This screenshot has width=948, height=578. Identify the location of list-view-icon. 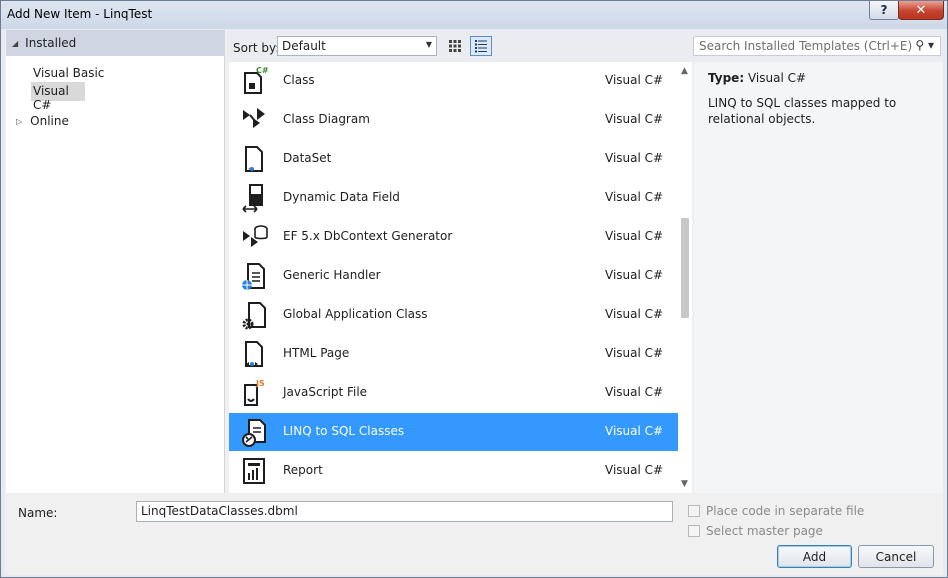
(481, 46).